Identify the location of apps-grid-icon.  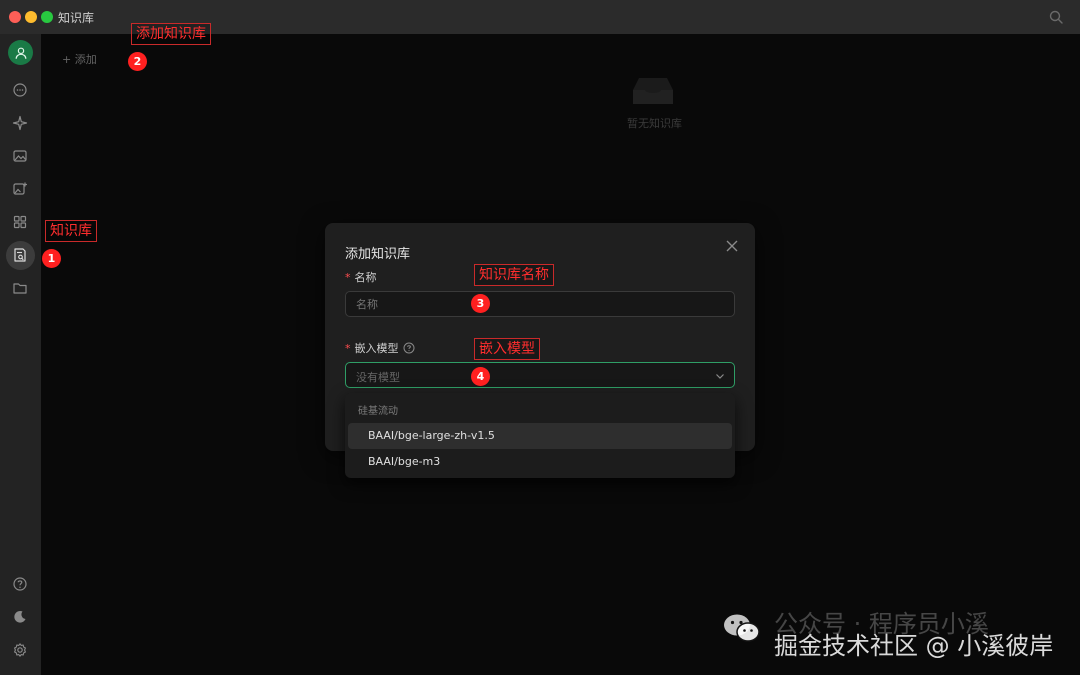
(20, 222).